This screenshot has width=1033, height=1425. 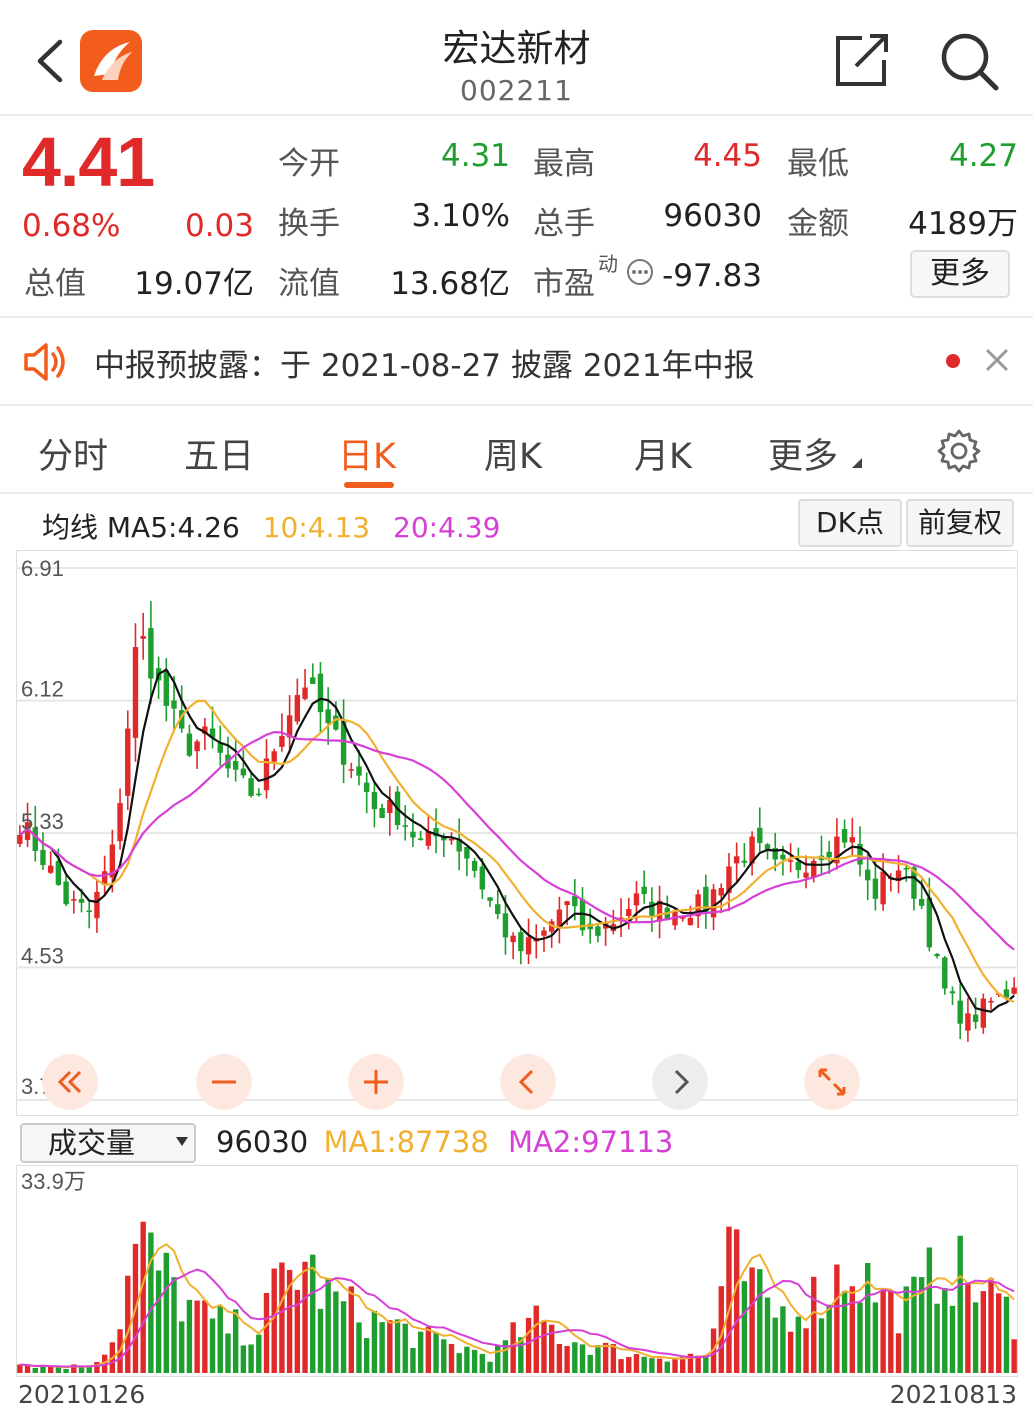 I want to click on fullscreen-icon, so click(x=832, y=1082).